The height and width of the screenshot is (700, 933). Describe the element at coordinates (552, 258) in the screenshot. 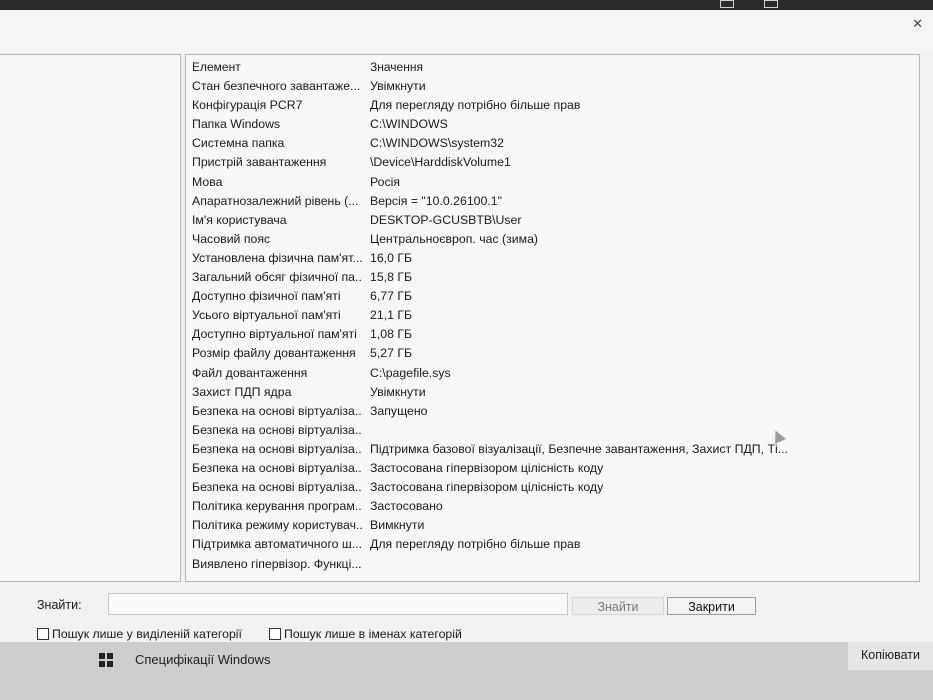

I see `table-row: Установлена фізична пам'ят... 16,0 ГБ` at that location.